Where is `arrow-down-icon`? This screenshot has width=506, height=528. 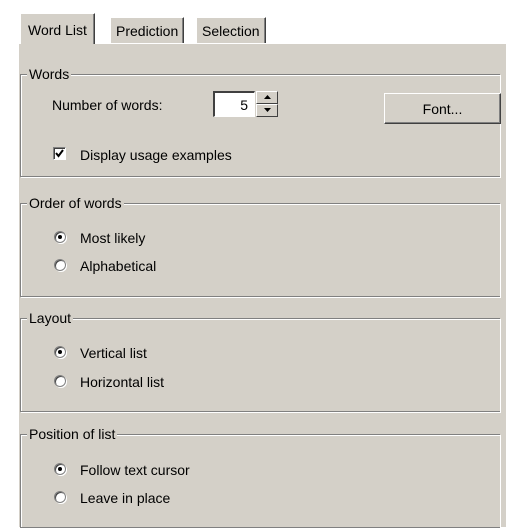 arrow-down-icon is located at coordinates (267, 110).